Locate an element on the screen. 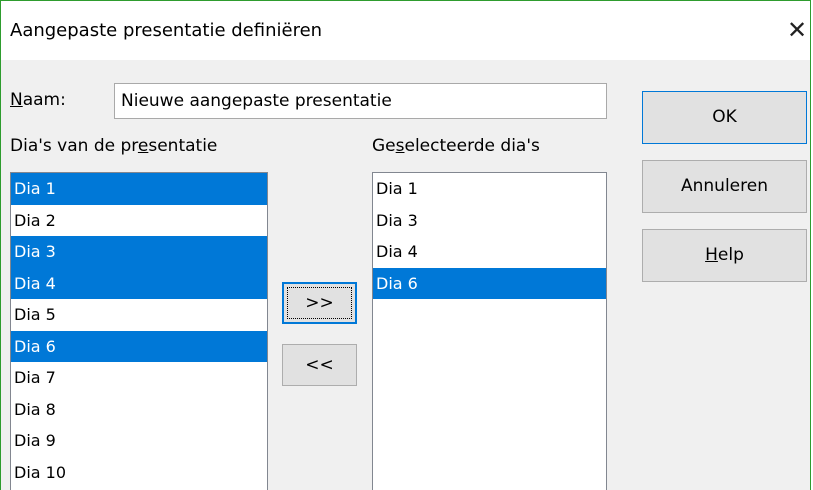  list-item: Dia 8 is located at coordinates (139, 410).